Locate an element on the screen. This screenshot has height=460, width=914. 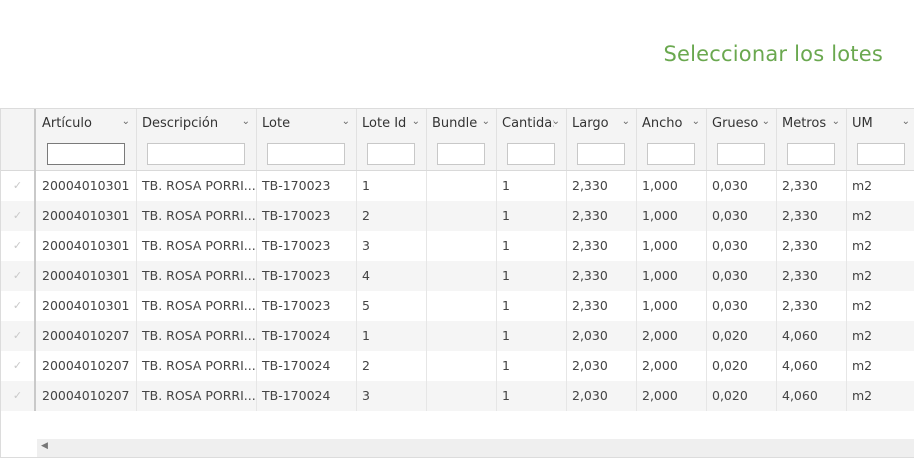
filter-input-metros is located at coordinates (811, 154).